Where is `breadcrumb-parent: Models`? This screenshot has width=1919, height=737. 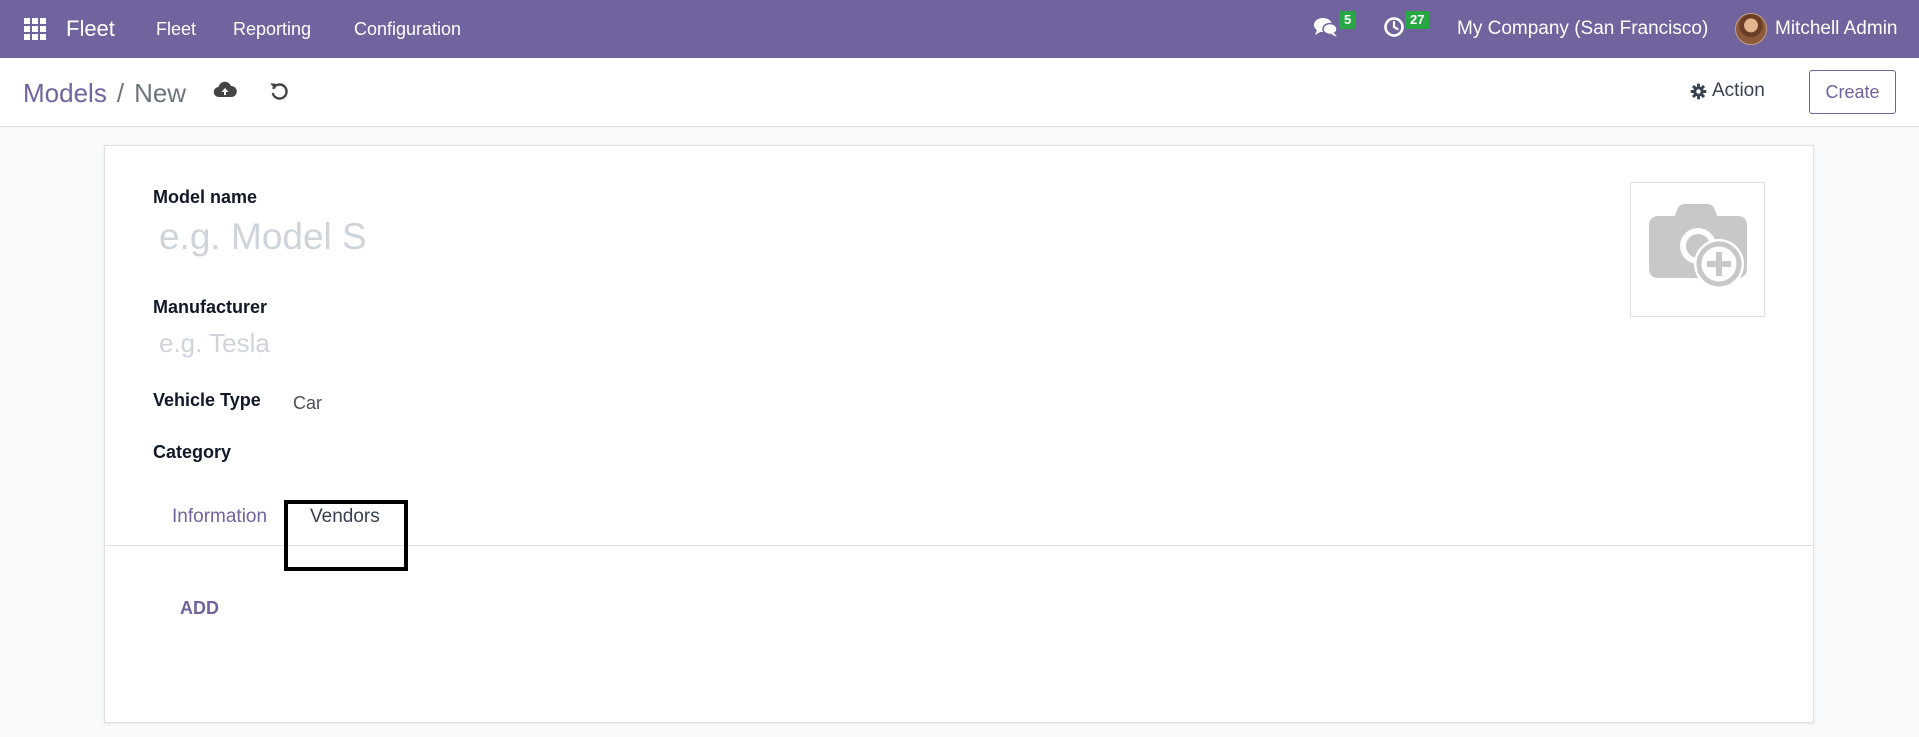 breadcrumb-parent: Models is located at coordinates (65, 93).